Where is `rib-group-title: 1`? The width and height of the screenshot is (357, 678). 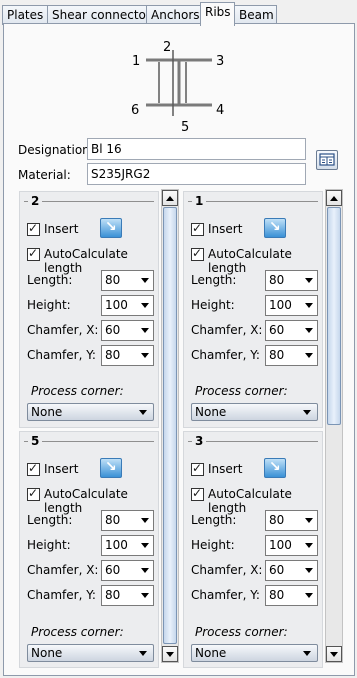
rib-group-title: 1 is located at coordinates (199, 201).